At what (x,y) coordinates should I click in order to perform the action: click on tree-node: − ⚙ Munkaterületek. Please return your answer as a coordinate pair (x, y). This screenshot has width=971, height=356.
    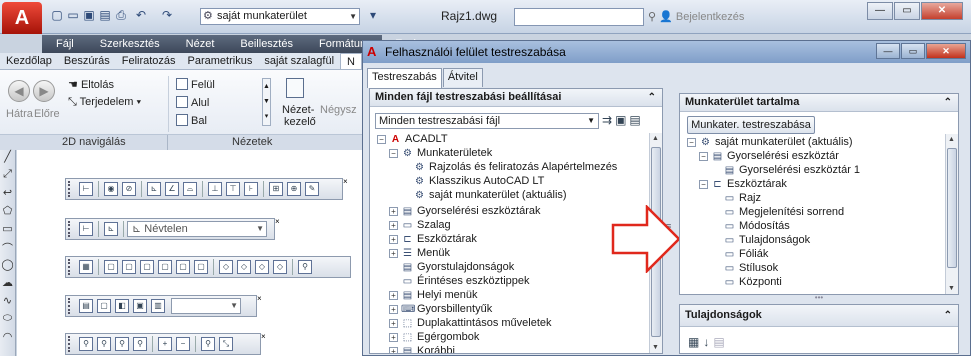
    Looking at the image, I should click on (440, 153).